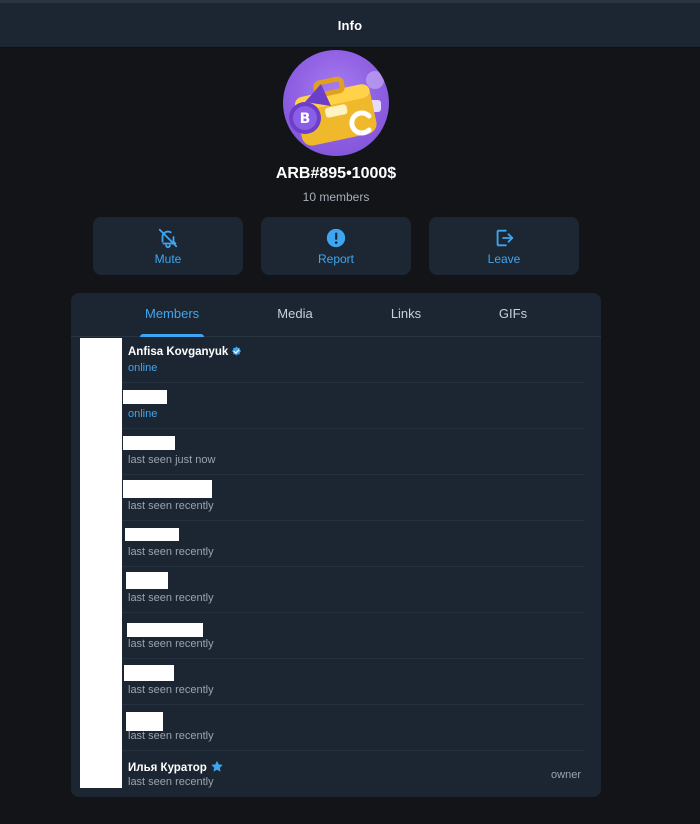 This screenshot has height=824, width=700. I want to click on logout-icon, so click(505, 237).